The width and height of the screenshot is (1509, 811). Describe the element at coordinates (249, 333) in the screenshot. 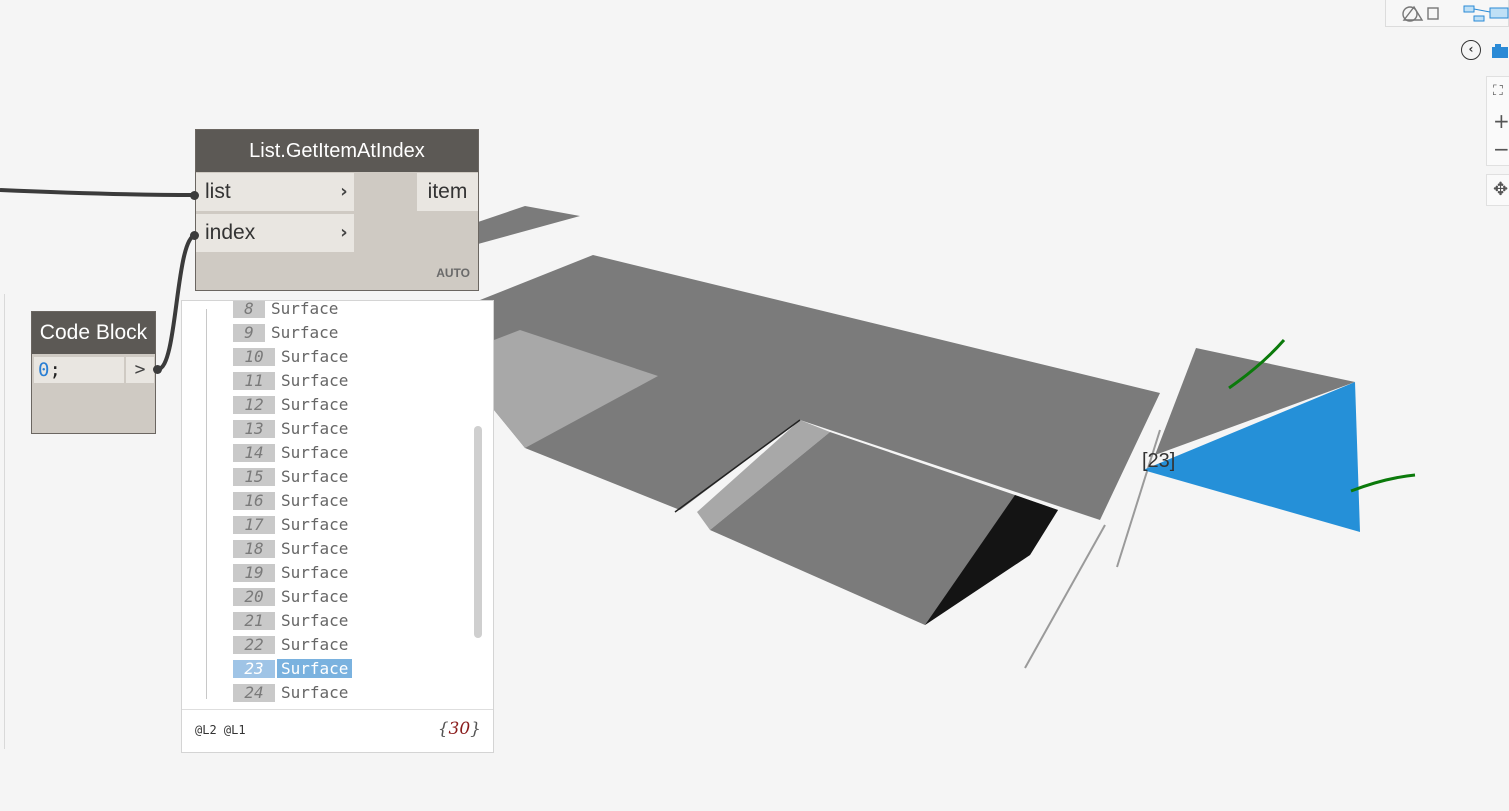

I see `list-item-index: 9` at that location.